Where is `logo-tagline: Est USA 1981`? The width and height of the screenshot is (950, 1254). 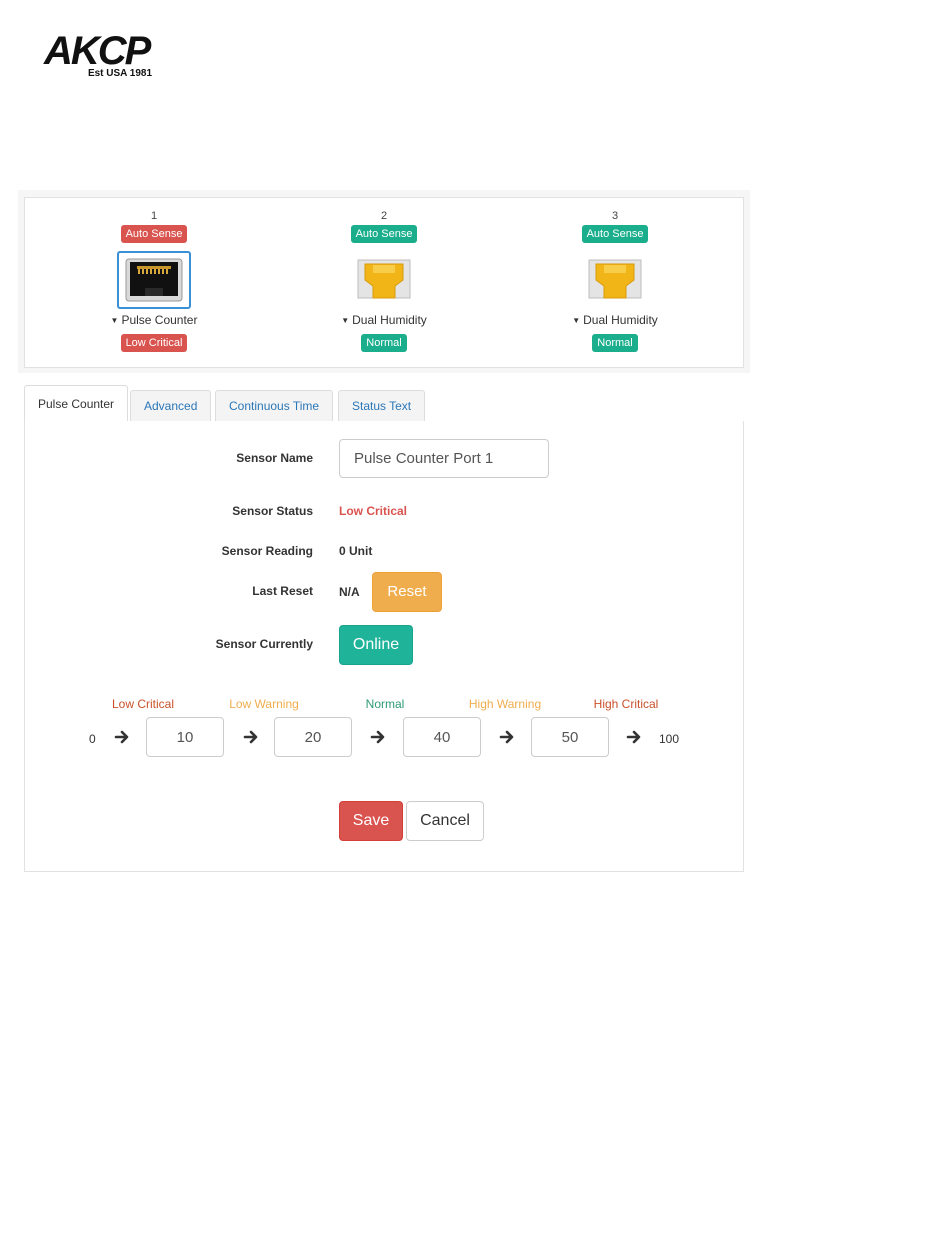
logo-tagline: Est USA 1981 is located at coordinates (120, 73).